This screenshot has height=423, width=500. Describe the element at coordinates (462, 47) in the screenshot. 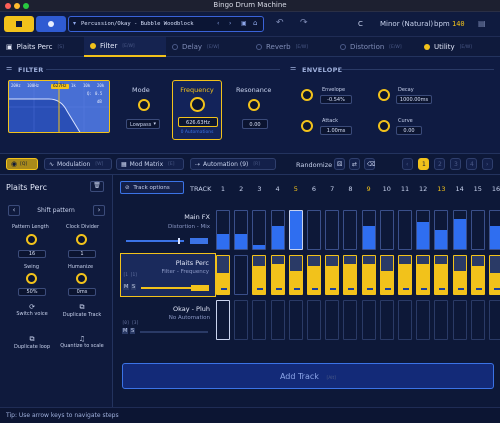

I see `tab-utility: Utility [E/W]` at that location.